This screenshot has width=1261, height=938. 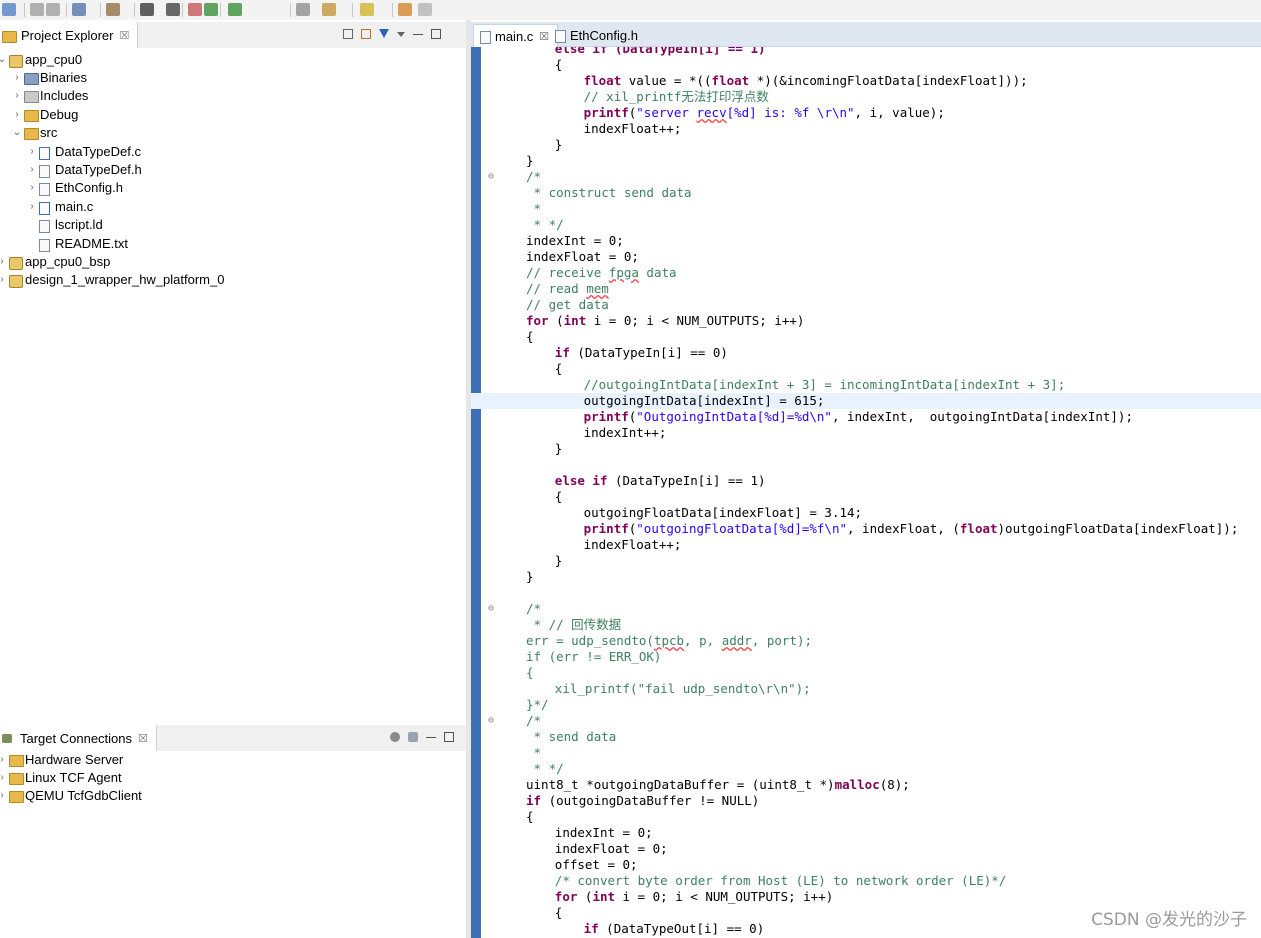 What do you see at coordinates (44, 114) in the screenshot?
I see `tree-item: › Debug` at bounding box center [44, 114].